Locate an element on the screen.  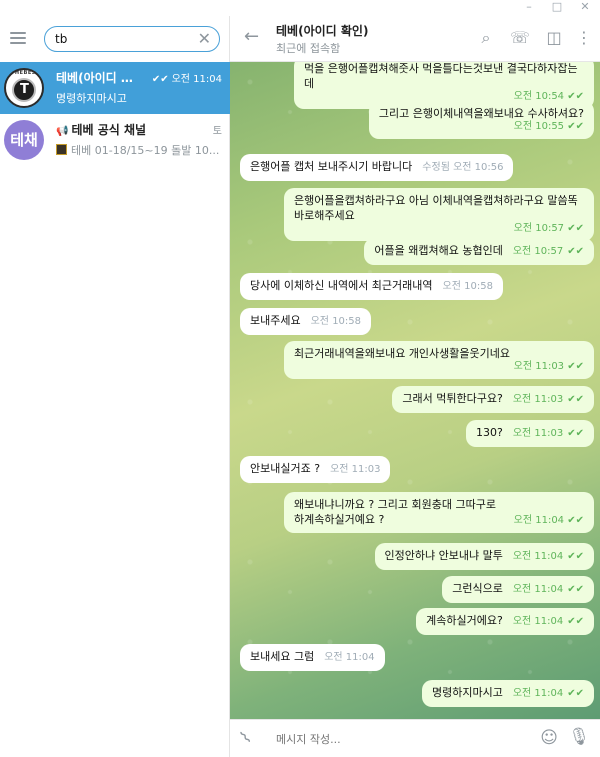
message-bubble-in: 은행어플 캡처 보내주시기 바랍니다 수정됨 오전 10:56 is located at coordinates (377, 167).